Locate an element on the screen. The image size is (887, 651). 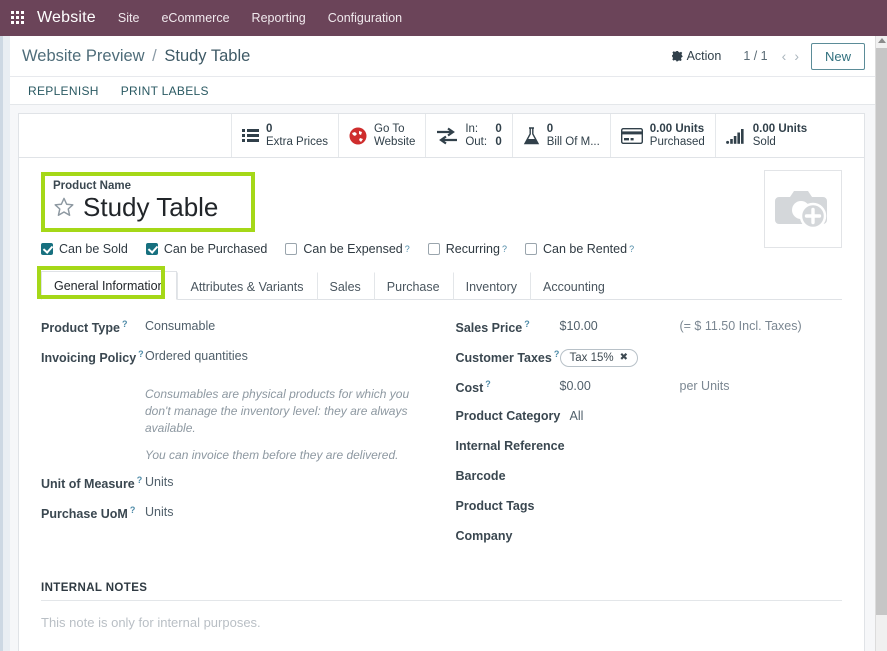
field-cost: Cost? $0.00 per Units is located at coordinates (649, 391).